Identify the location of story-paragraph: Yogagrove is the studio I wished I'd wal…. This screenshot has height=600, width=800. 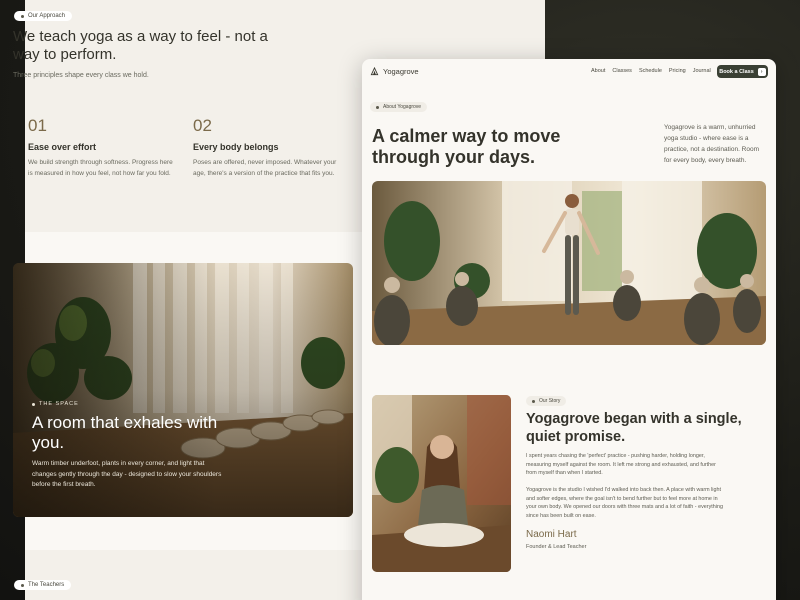
(624, 503).